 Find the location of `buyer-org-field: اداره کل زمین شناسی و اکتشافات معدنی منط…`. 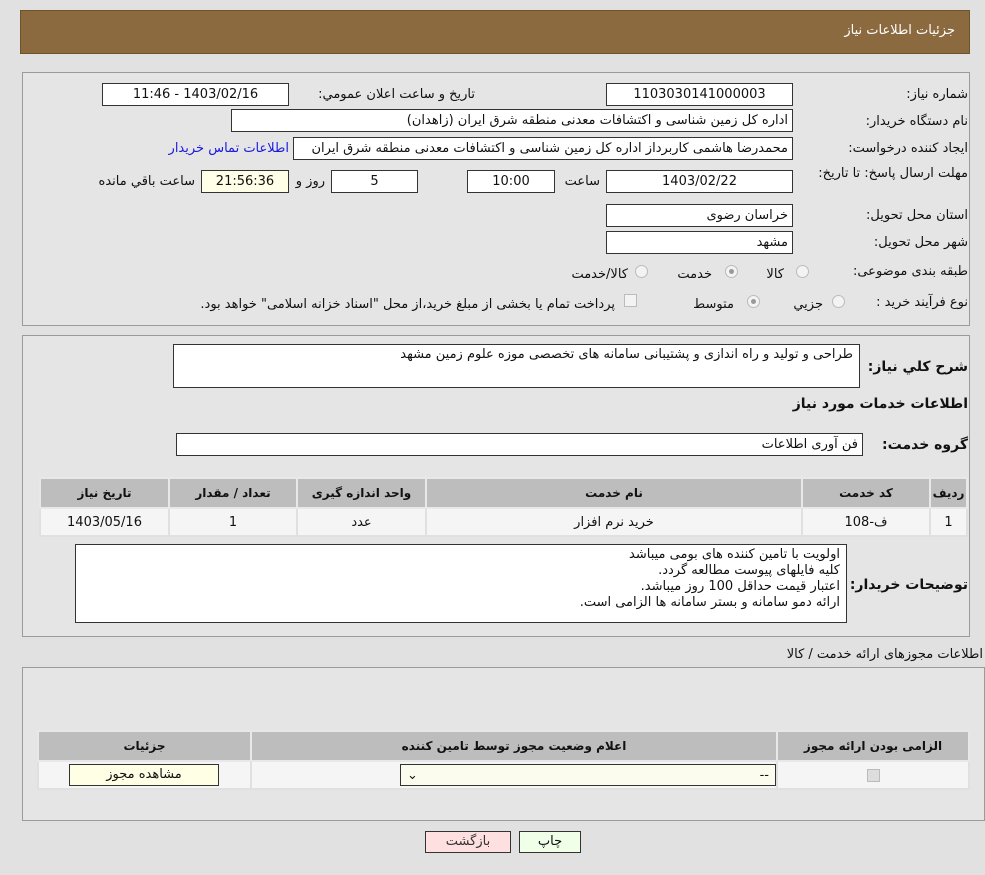

buyer-org-field: اداره کل زمین شناسی و اکتشافات معدنی منط… is located at coordinates (512, 120).